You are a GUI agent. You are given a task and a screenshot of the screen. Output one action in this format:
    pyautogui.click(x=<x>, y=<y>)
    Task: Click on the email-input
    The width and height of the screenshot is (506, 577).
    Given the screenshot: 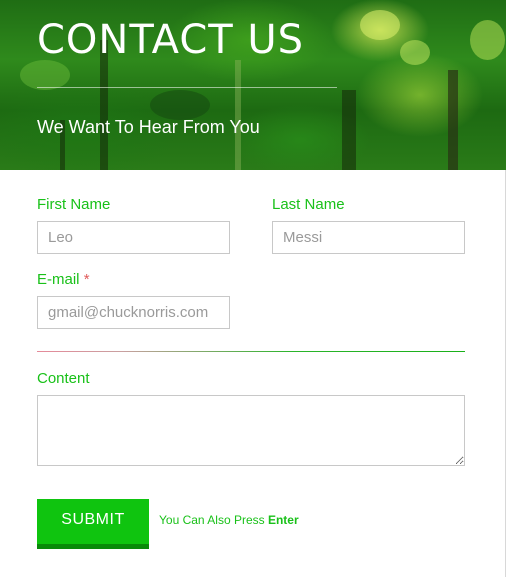 What is the action you would take?
    pyautogui.click(x=133, y=312)
    